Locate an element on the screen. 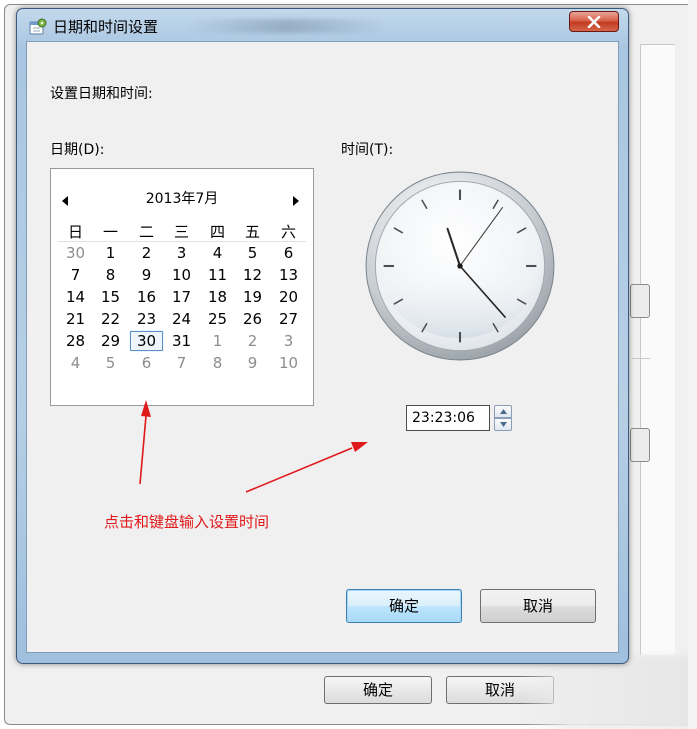  arrow-to-calendar is located at coordinates (143, 450).